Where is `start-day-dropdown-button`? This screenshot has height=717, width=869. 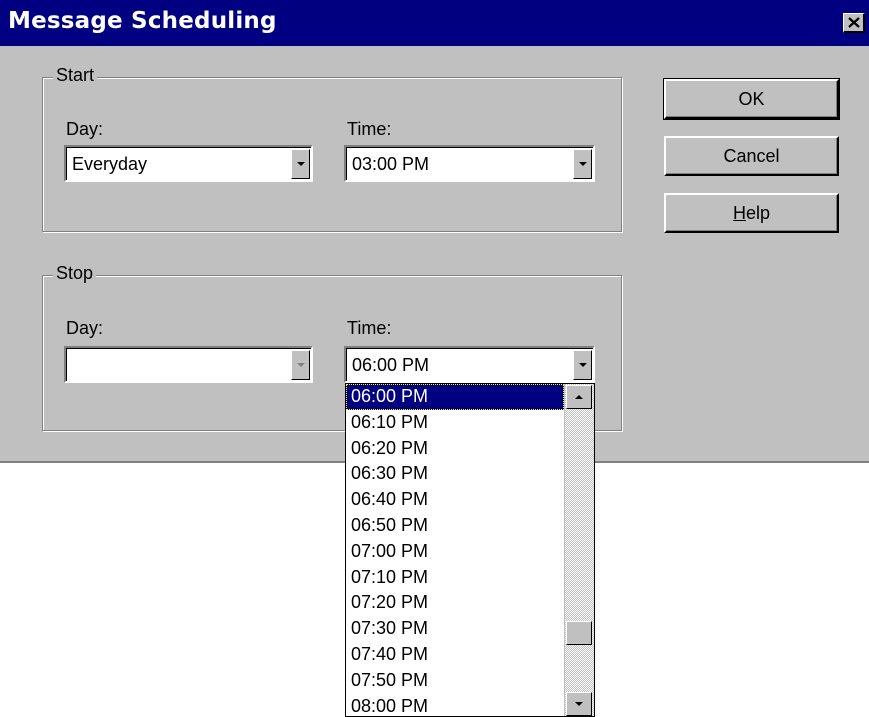 start-day-dropdown-button is located at coordinates (300, 164).